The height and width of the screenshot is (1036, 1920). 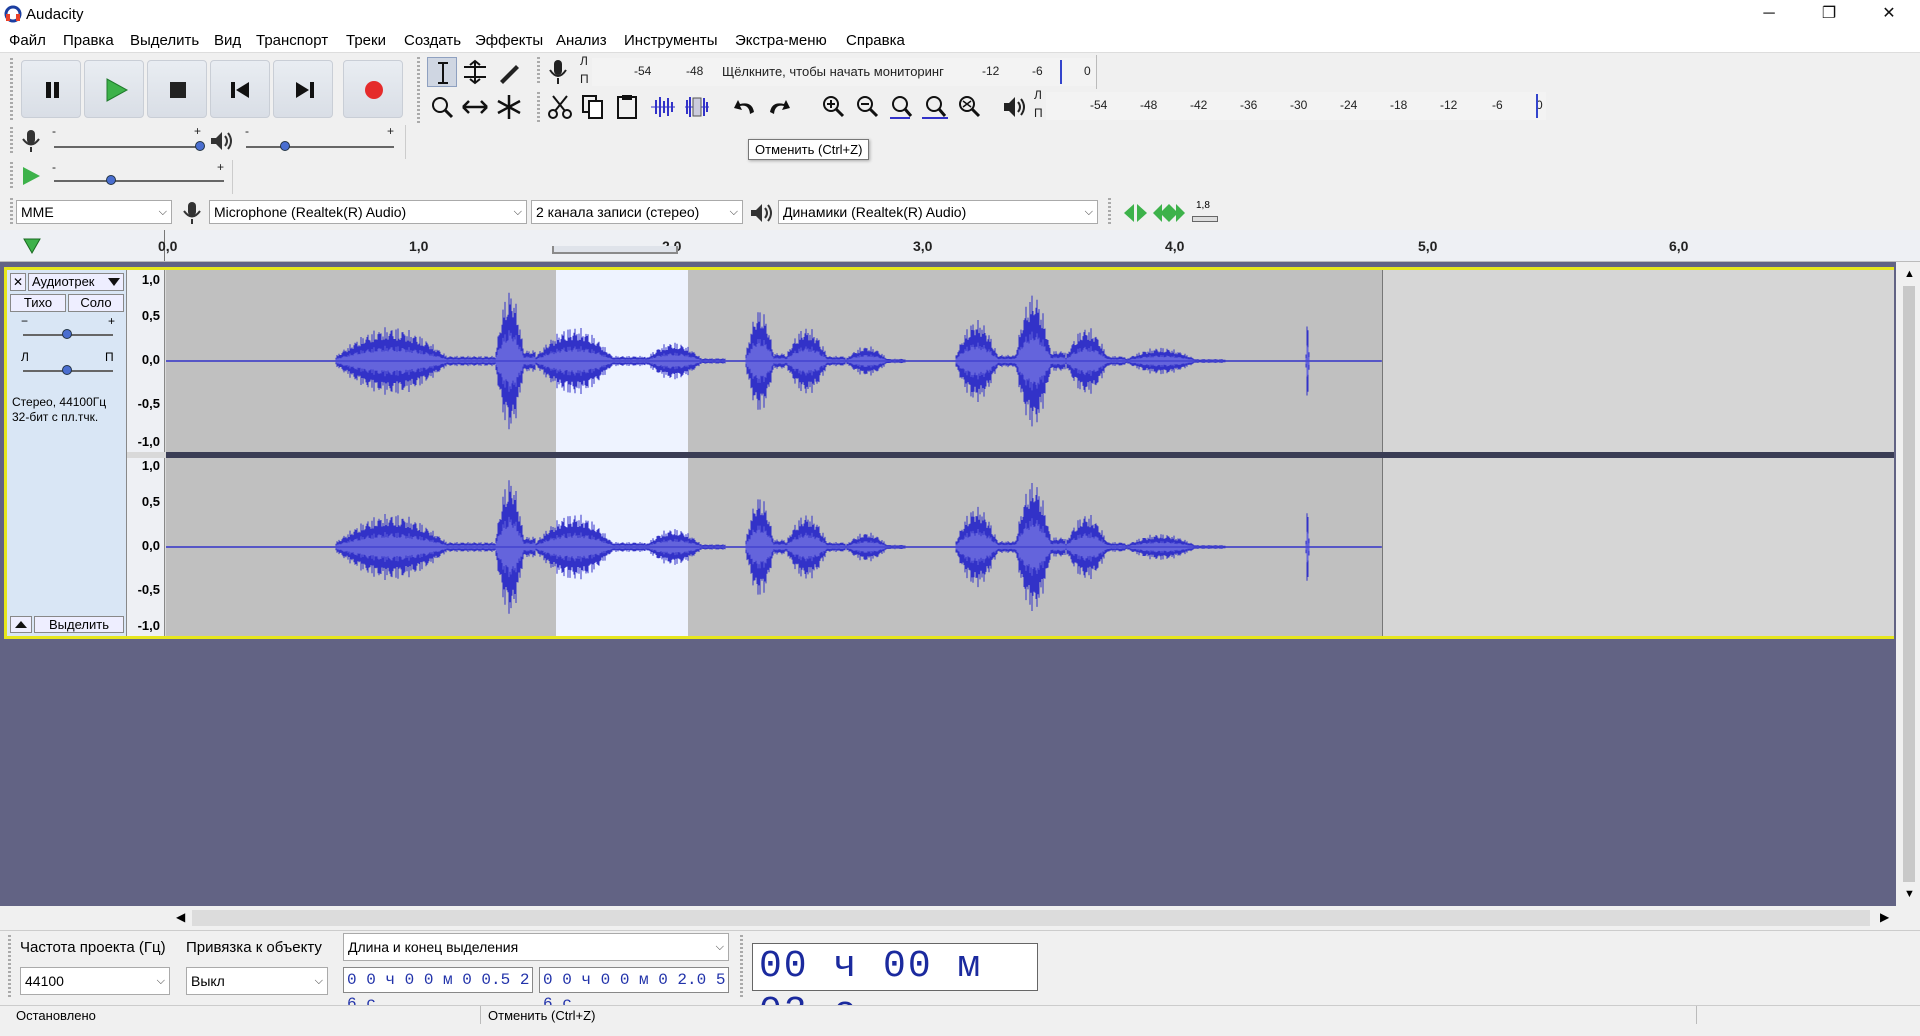 I want to click on menu-effects: Эффекты, so click(x=509, y=40).